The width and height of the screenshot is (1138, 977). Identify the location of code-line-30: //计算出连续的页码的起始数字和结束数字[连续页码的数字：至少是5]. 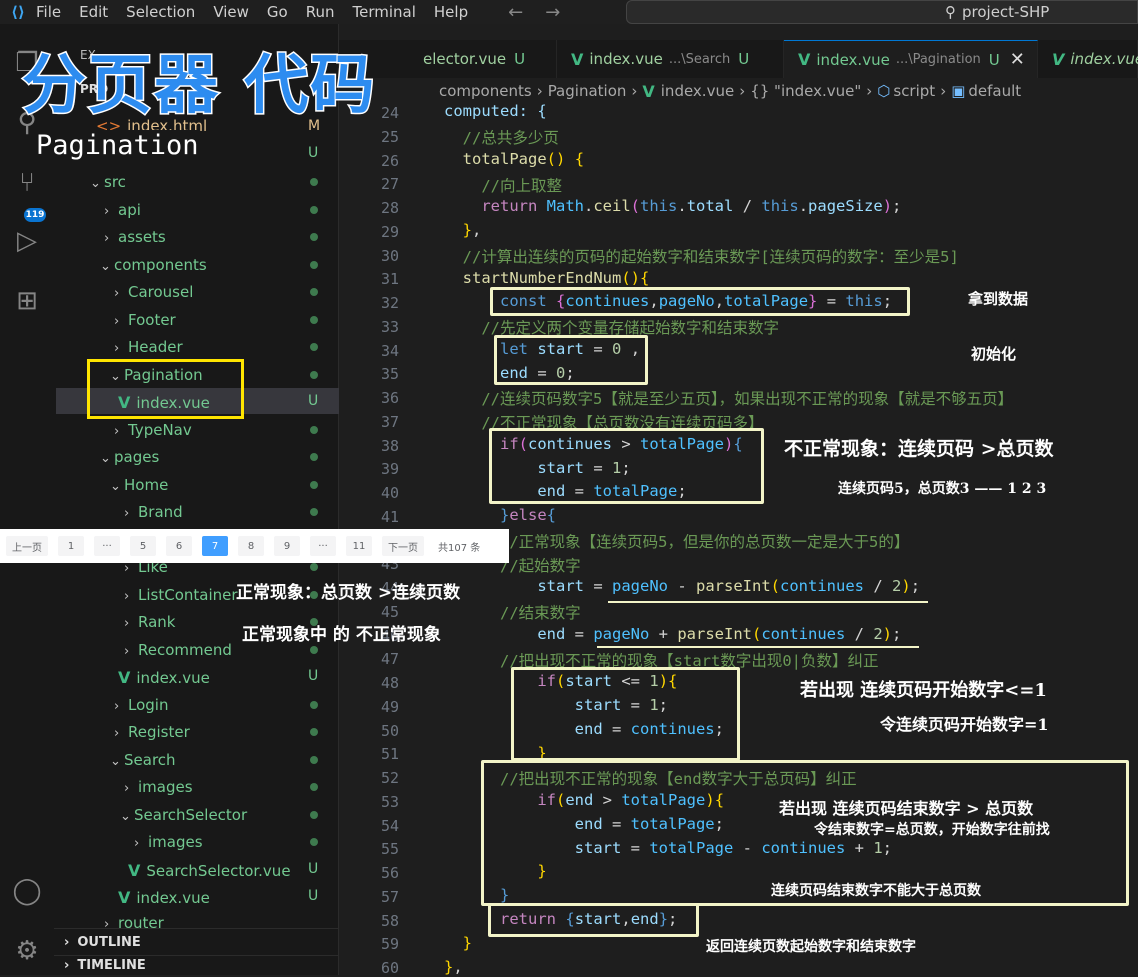
(701, 256).